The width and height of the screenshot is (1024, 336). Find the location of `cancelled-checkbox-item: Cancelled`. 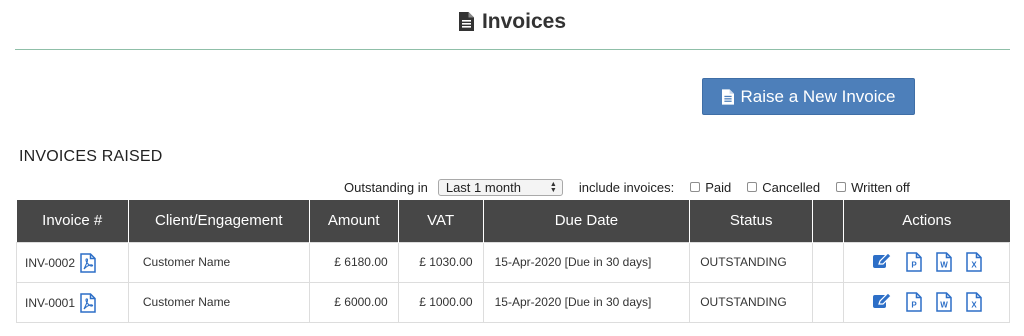

cancelled-checkbox-item: Cancelled is located at coordinates (783, 187).